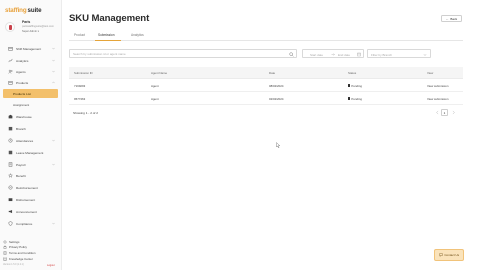 The width and height of the screenshot is (480, 270). I want to click on branch-filter-value: Filter by Branch, so click(382, 54).